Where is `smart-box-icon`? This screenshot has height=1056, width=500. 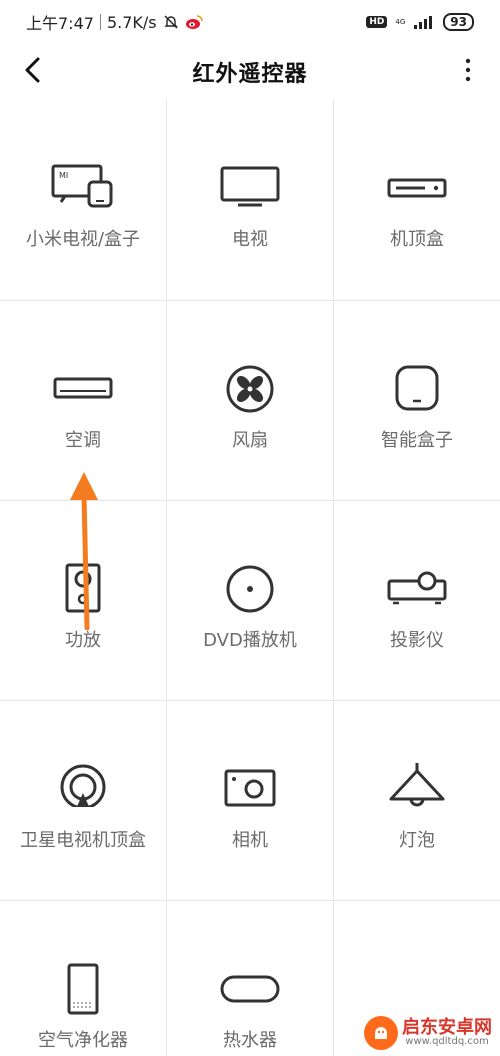
smart-box-icon is located at coordinates (417, 388).